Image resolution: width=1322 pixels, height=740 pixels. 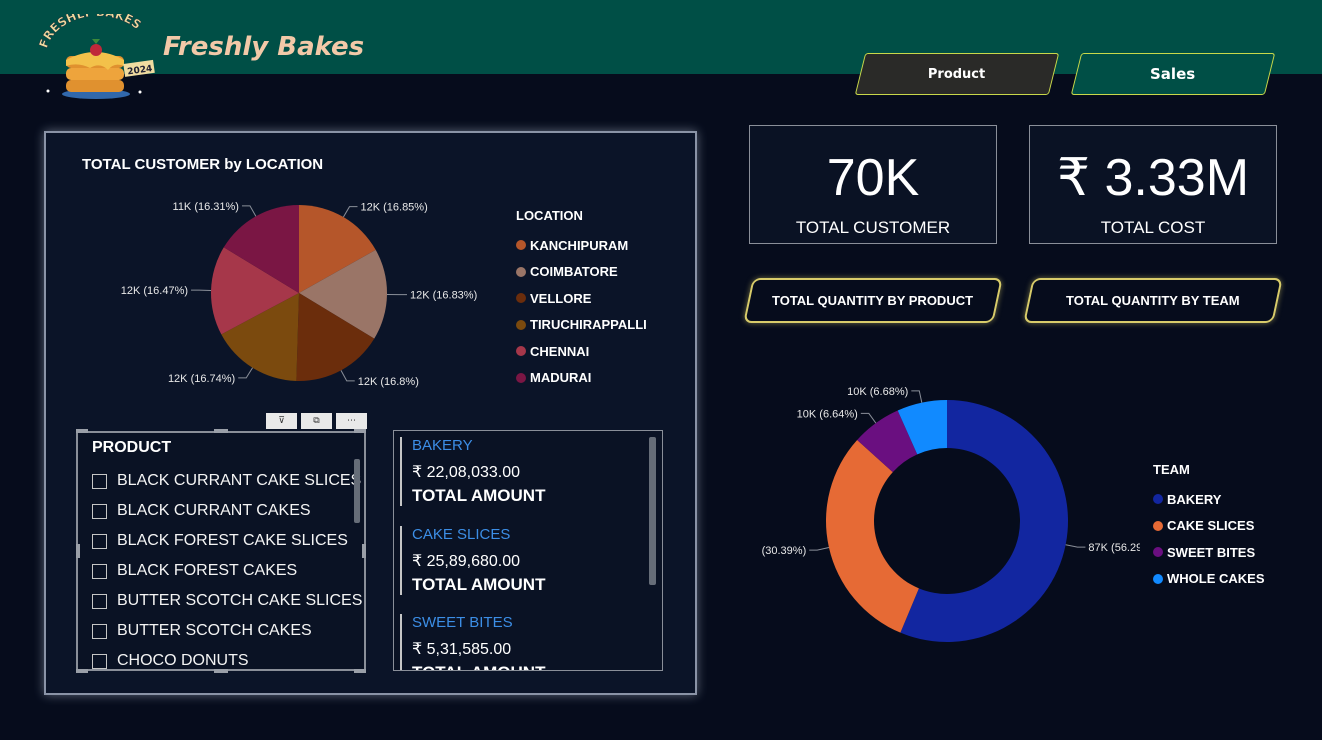 I want to click on resize-handle-br, so click(x=360, y=671).